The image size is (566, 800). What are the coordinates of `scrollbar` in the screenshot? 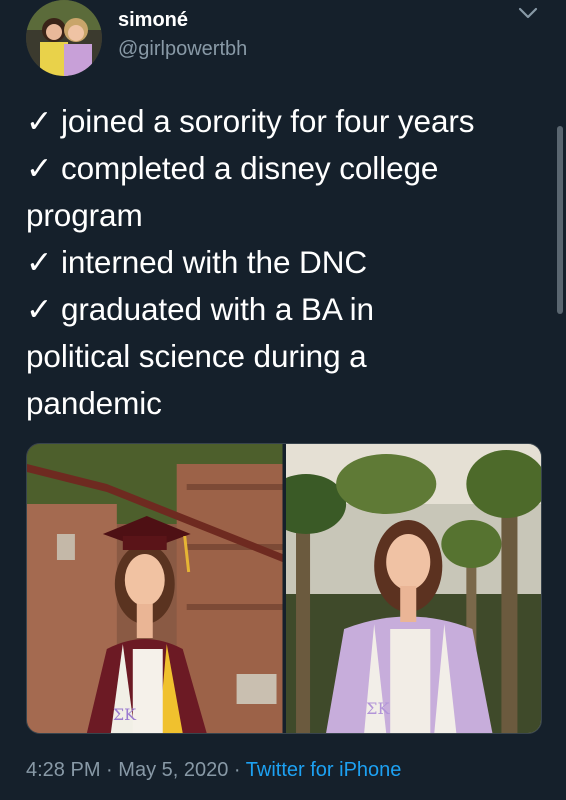 It's located at (560, 220).